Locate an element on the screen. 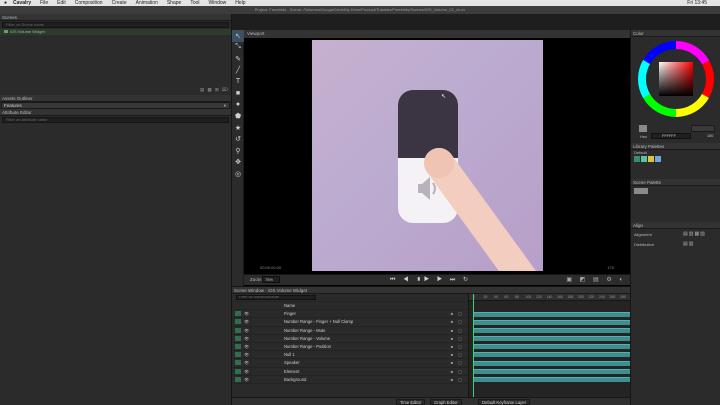  rotate-tool-icon: ↺ is located at coordinates (238, 140).